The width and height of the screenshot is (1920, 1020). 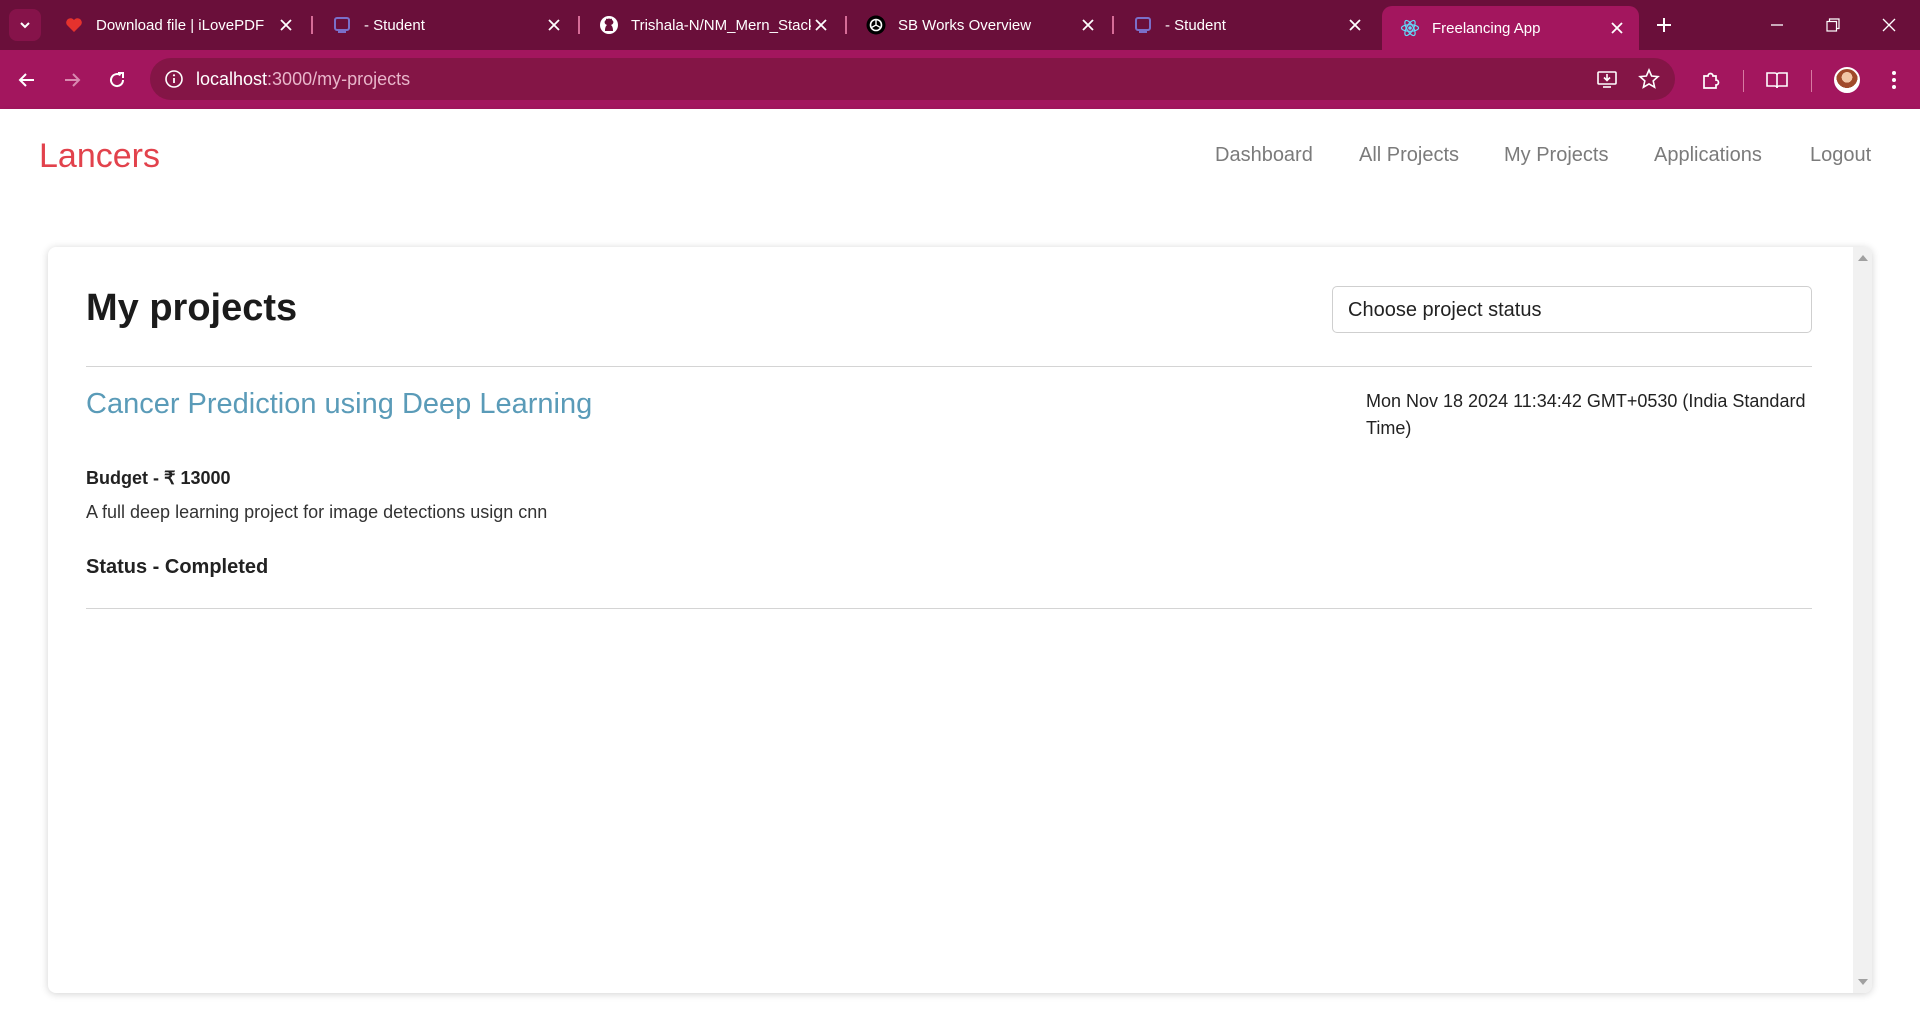 I want to click on puzzle-icon, so click(x=1711, y=80).